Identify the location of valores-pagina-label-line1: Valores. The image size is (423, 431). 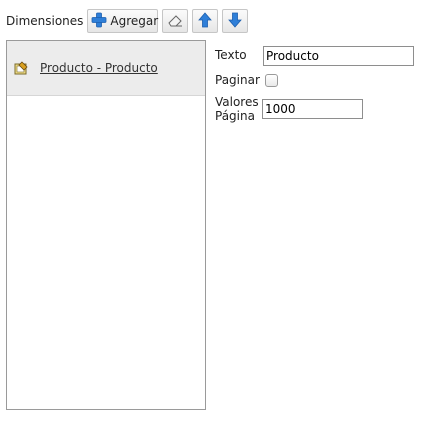
(237, 102).